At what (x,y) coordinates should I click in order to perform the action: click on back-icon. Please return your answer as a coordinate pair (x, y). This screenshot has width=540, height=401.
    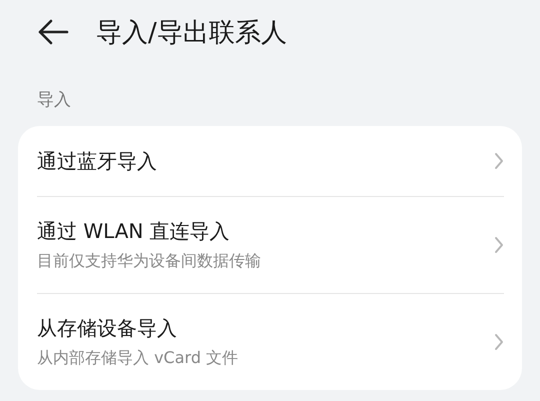
    Looking at the image, I should click on (53, 32).